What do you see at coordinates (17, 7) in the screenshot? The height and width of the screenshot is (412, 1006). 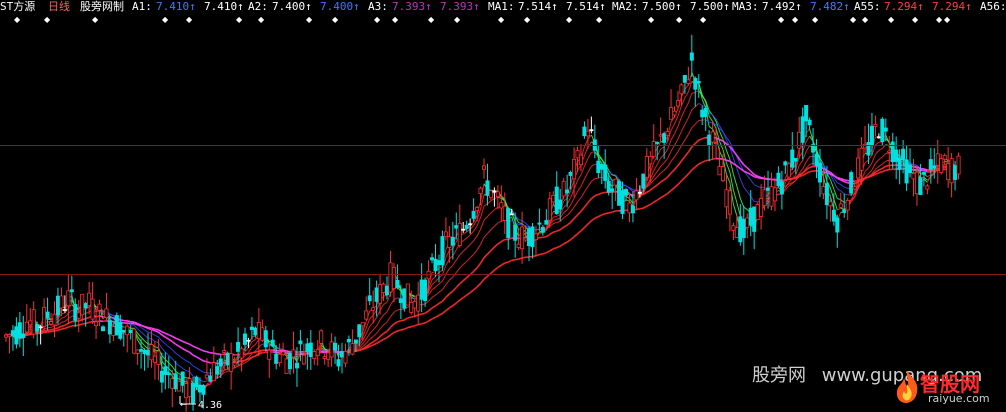 I see `stock-name: ST方源` at bounding box center [17, 7].